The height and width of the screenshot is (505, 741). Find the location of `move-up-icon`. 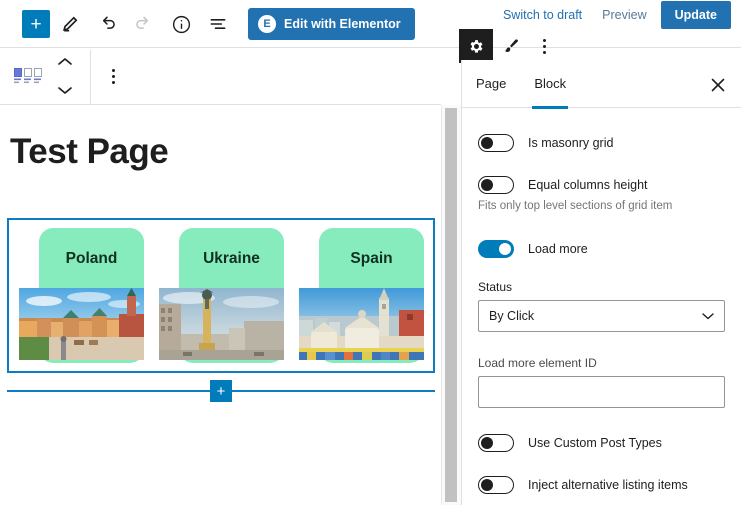

move-up-icon is located at coordinates (65, 63).